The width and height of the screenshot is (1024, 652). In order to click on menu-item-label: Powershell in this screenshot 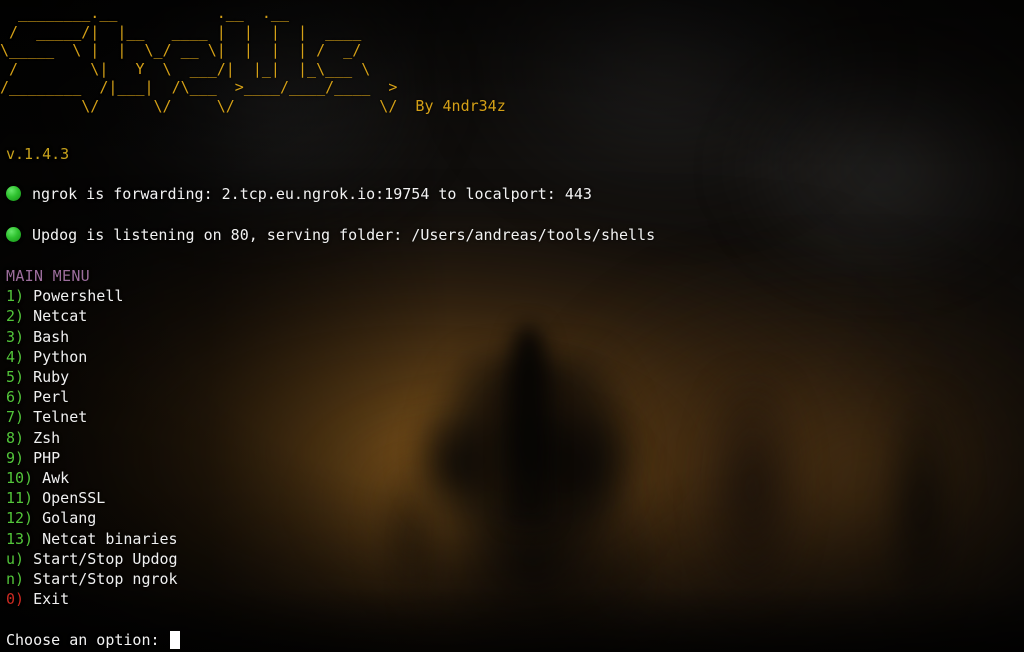, I will do `click(78, 296)`.